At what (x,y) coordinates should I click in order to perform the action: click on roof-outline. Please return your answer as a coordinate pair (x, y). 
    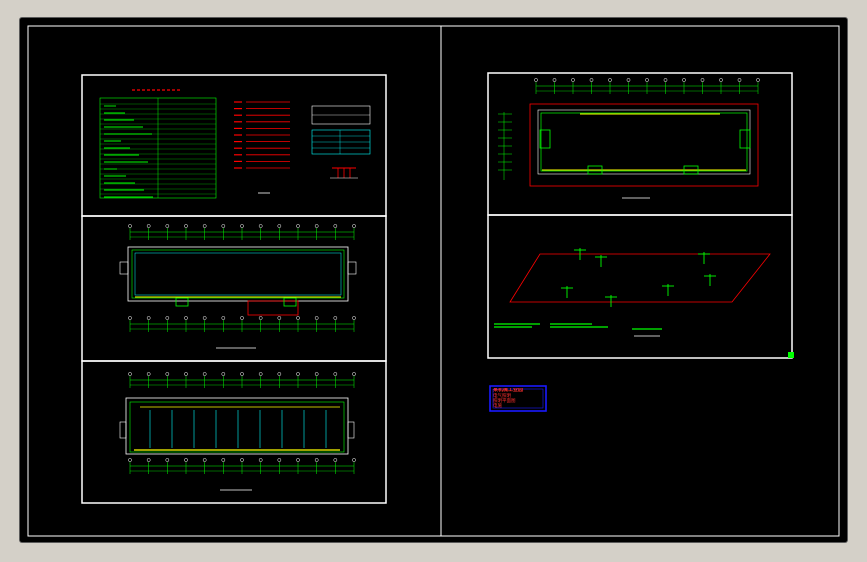
    Looking at the image, I should click on (644, 145).